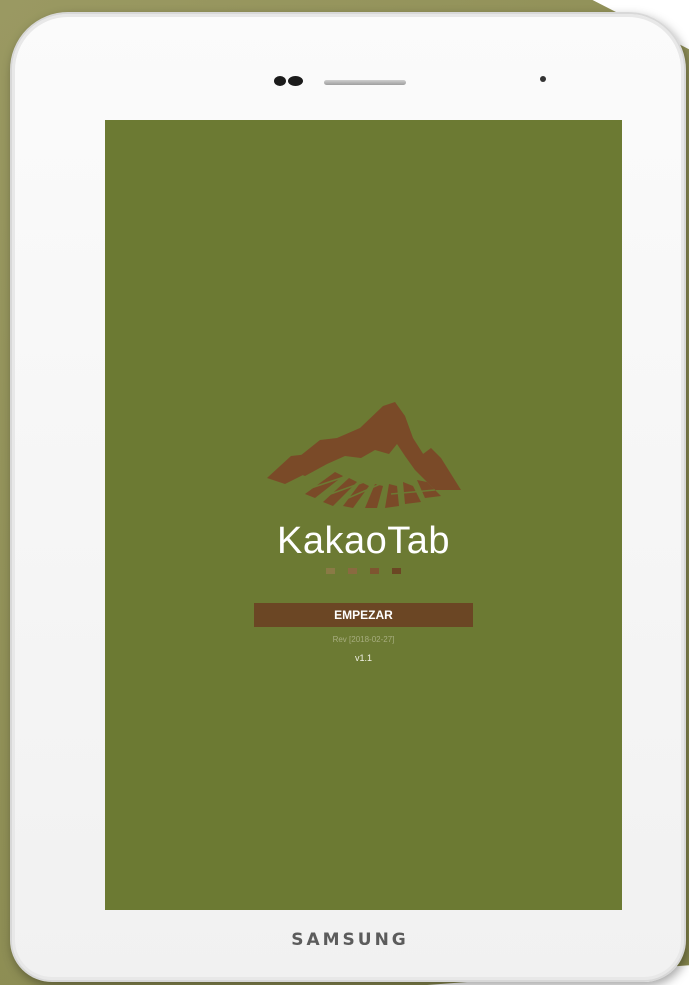  I want to click on app-title: KakaoTab, so click(363, 541).